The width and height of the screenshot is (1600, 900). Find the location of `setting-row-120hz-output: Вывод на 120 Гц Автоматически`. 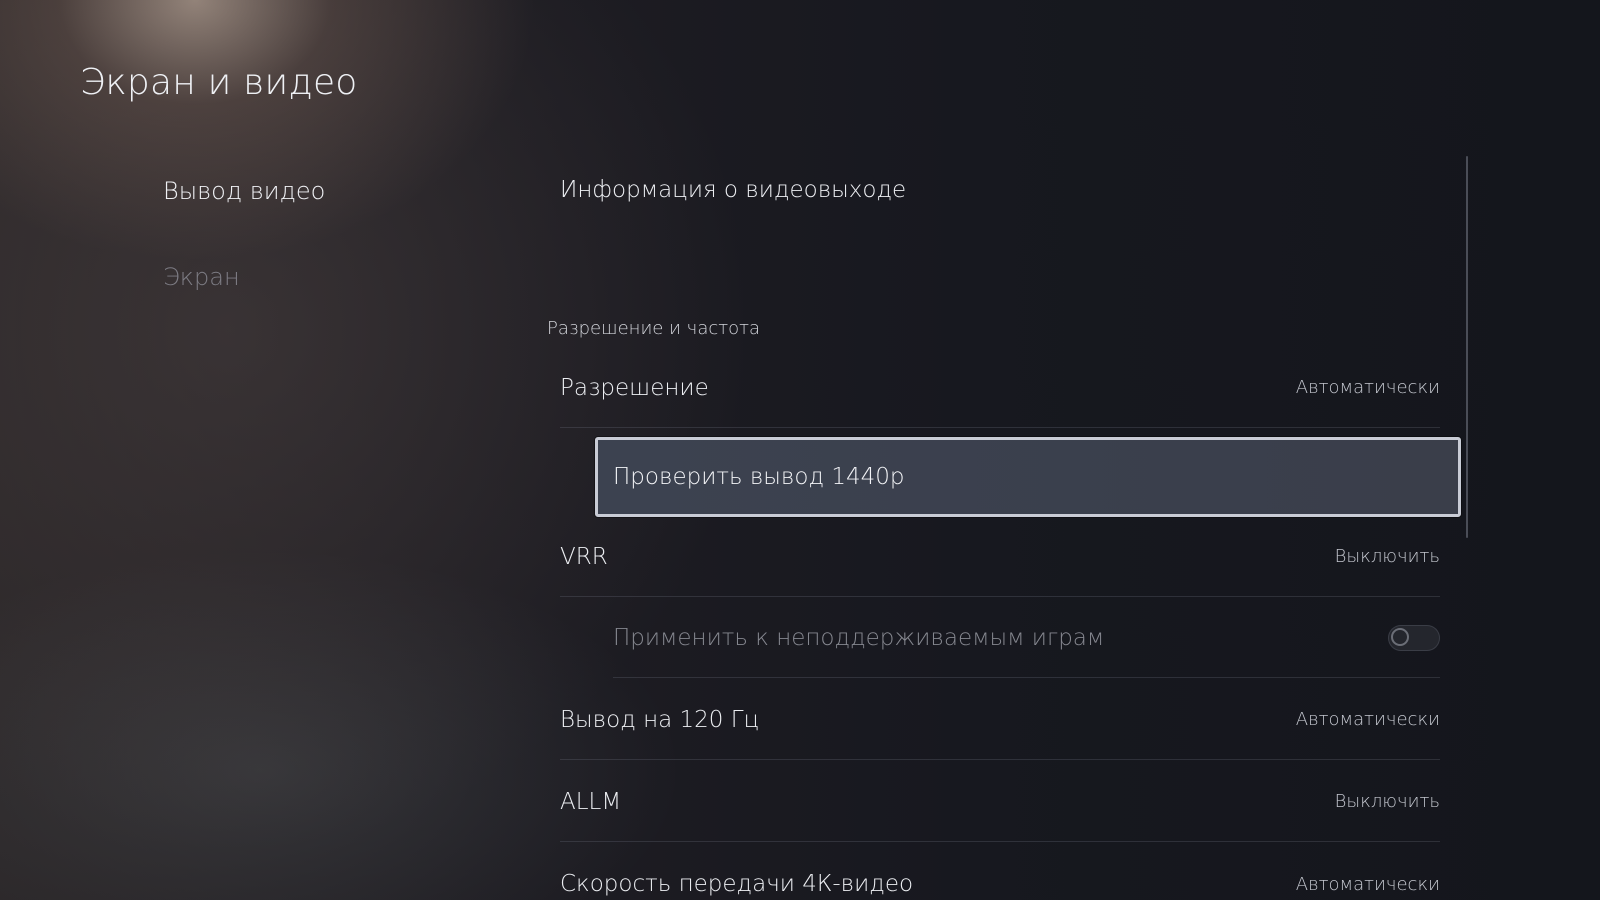

setting-row-120hz-output: Вывод на 120 Гц Автоматически is located at coordinates (1000, 720).